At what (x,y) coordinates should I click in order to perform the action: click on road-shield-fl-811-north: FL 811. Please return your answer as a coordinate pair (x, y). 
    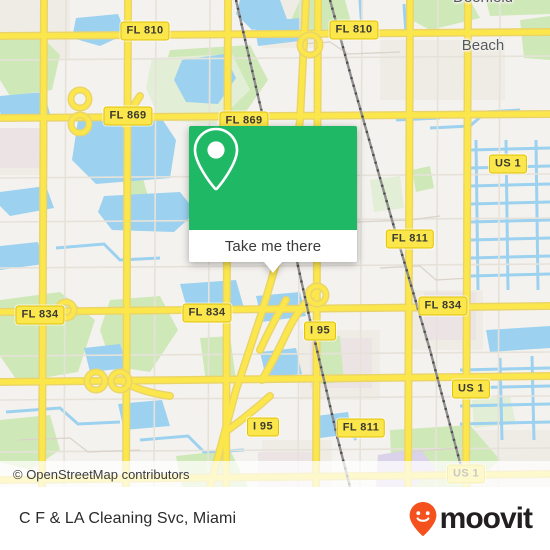
    Looking at the image, I should click on (410, 239).